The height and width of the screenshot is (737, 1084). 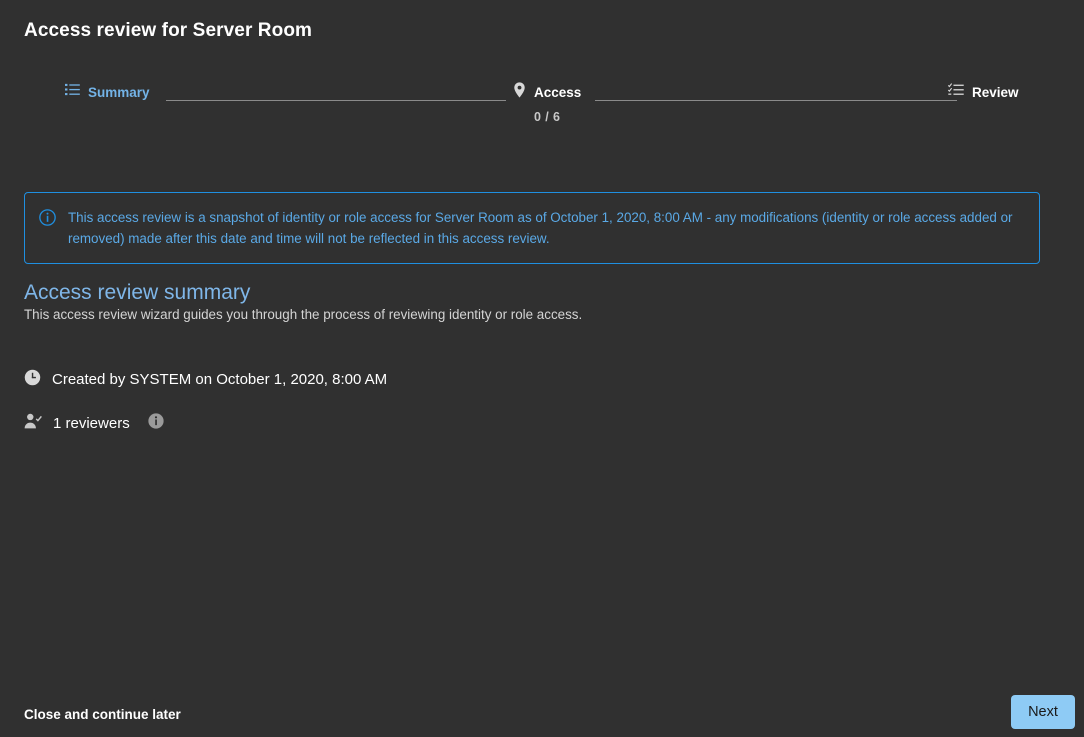 I want to click on person-check-icon, so click(x=33, y=423).